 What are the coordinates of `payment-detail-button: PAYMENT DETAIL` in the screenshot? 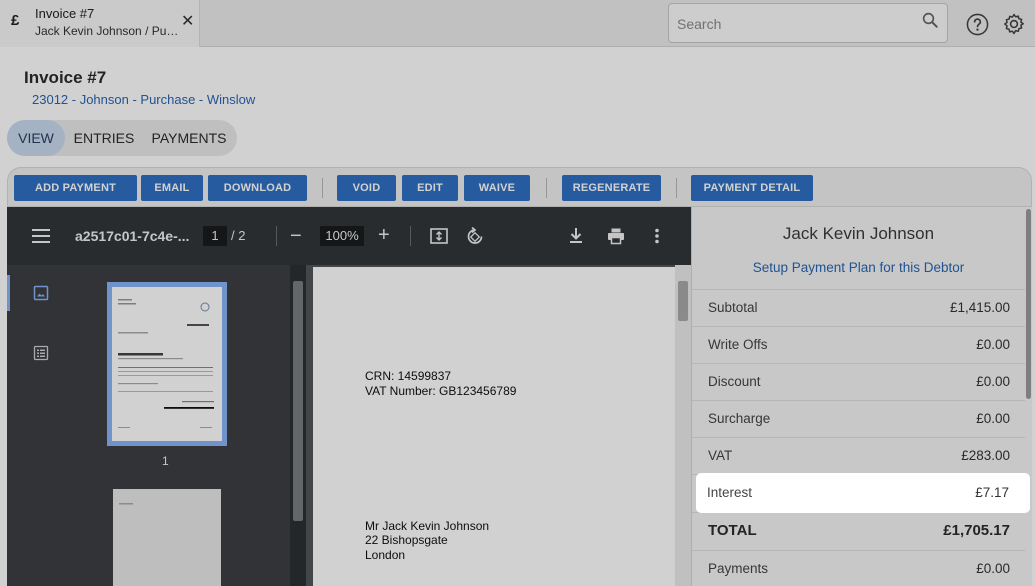 It's located at (752, 188).